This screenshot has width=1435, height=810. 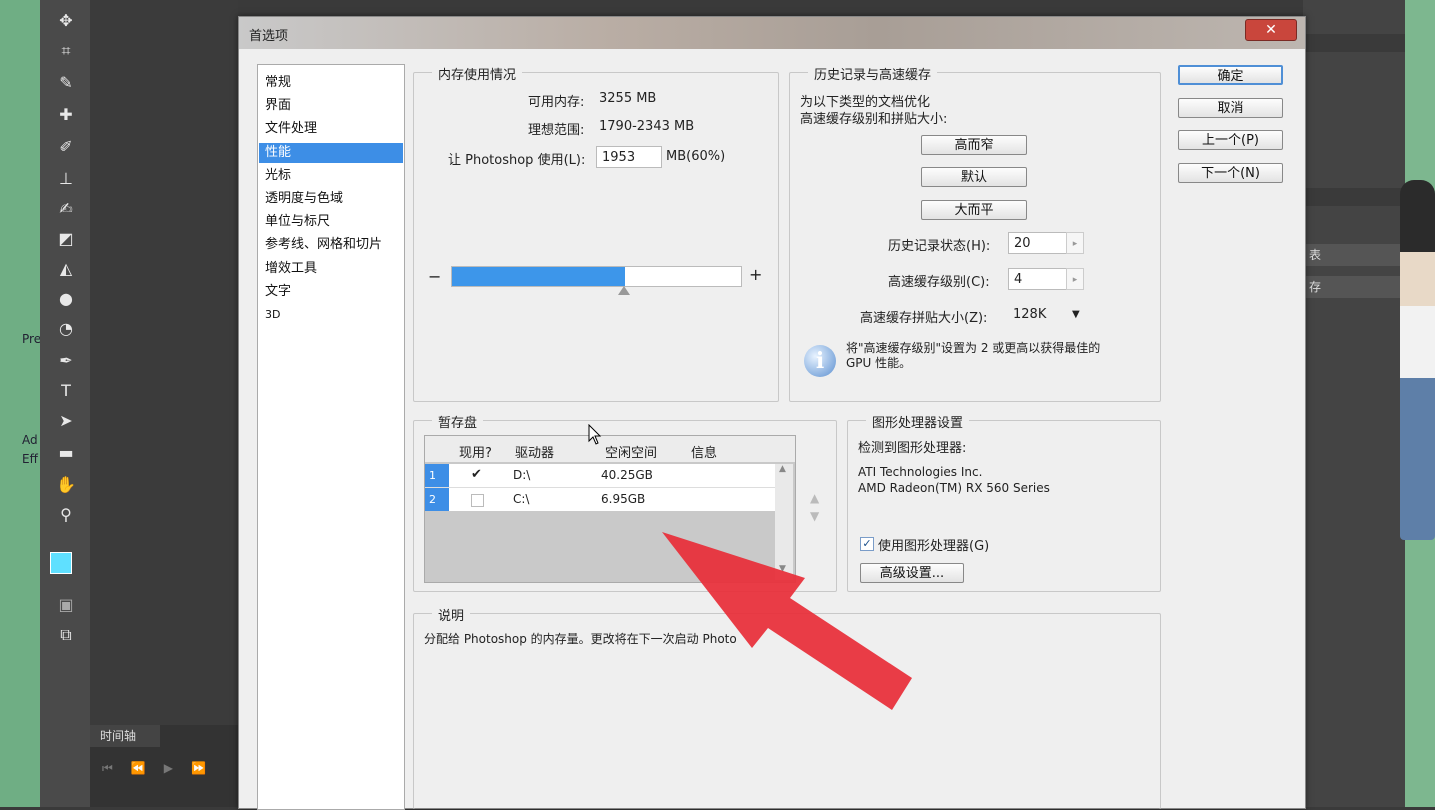 What do you see at coordinates (1417, 360) in the screenshot?
I see `background-person-image` at bounding box center [1417, 360].